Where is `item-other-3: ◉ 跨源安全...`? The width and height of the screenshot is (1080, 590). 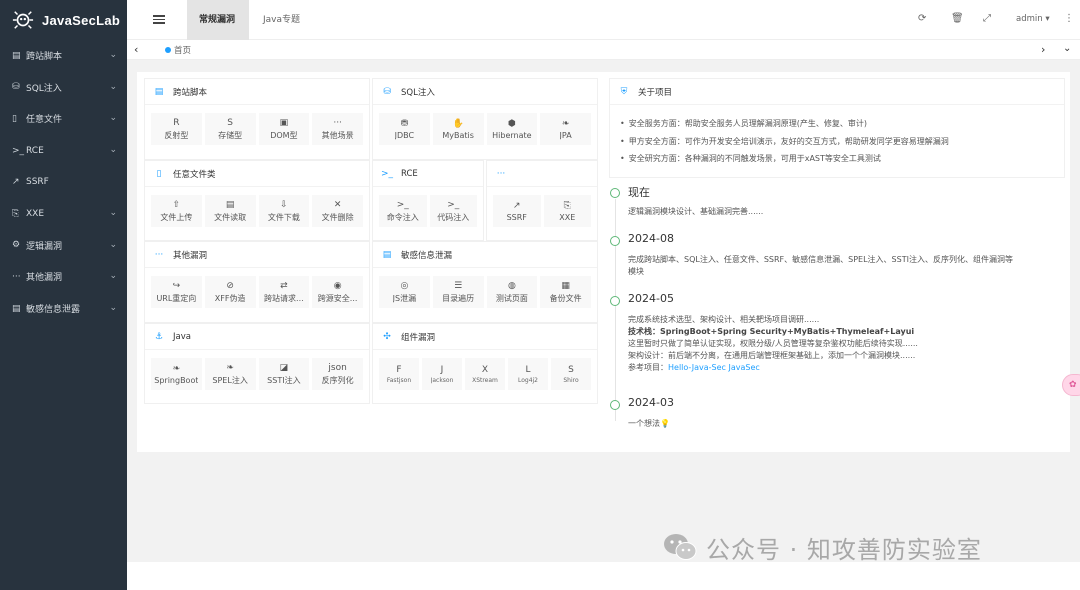 item-other-3: ◉ 跨源安全... is located at coordinates (337, 292).